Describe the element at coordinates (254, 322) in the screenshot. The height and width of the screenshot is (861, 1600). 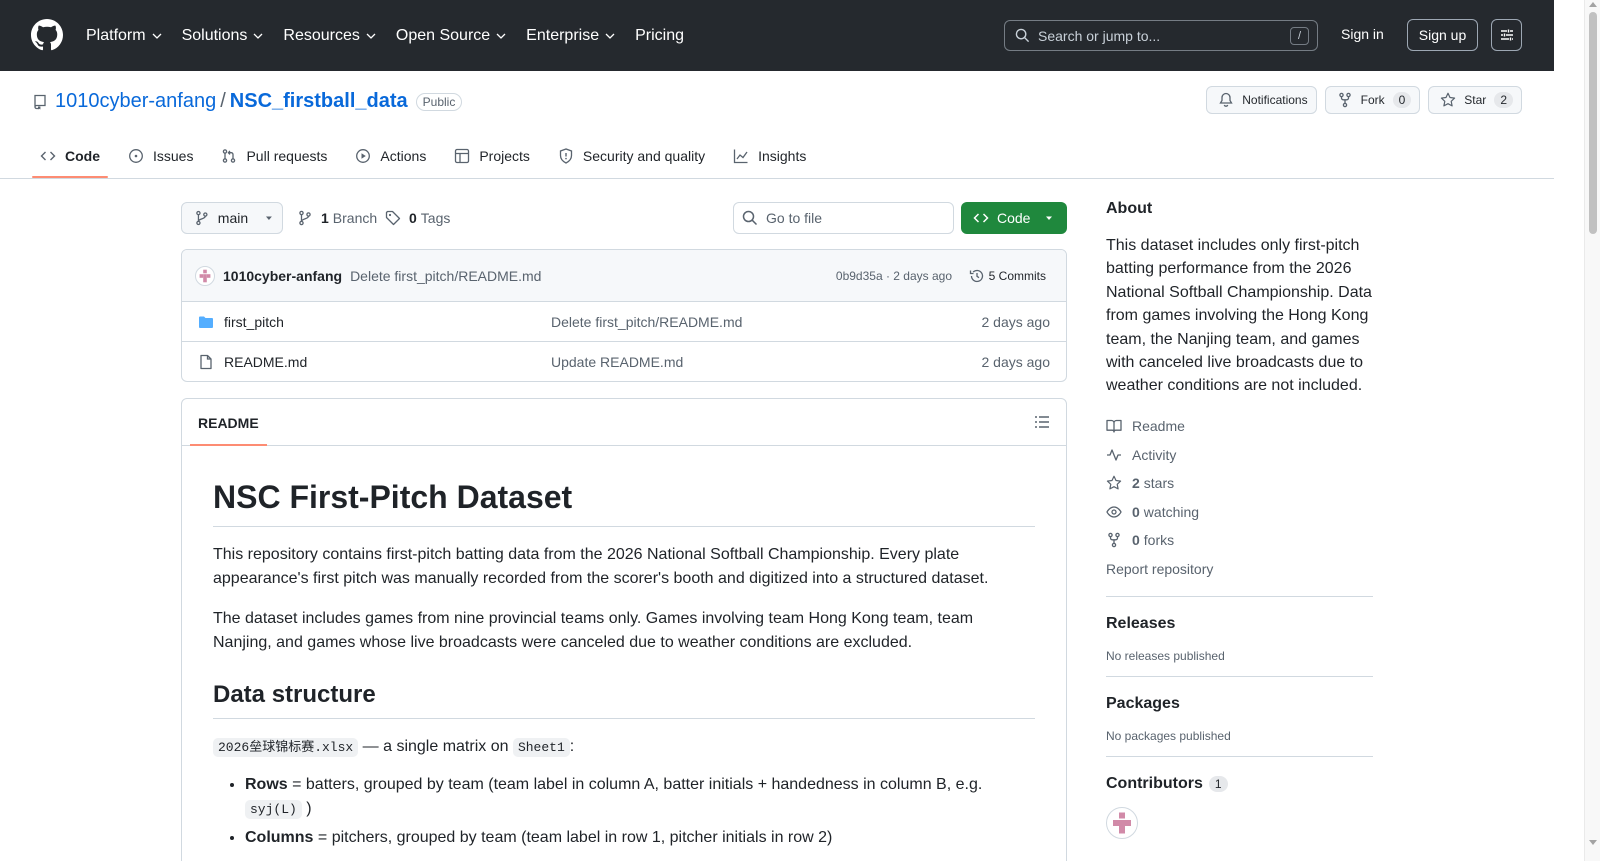
I see `file-name-link: first_pitch` at that location.